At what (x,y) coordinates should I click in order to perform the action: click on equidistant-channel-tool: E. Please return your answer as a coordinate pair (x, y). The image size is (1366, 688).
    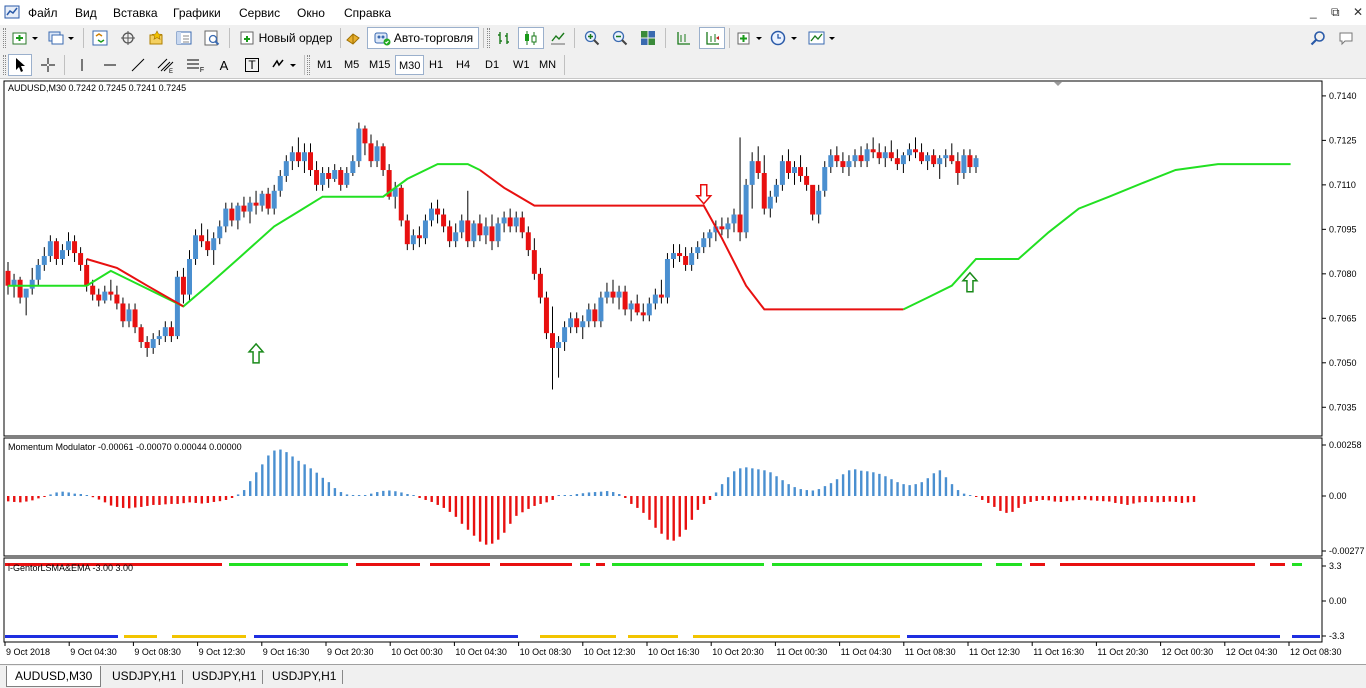
    Looking at the image, I should click on (166, 65).